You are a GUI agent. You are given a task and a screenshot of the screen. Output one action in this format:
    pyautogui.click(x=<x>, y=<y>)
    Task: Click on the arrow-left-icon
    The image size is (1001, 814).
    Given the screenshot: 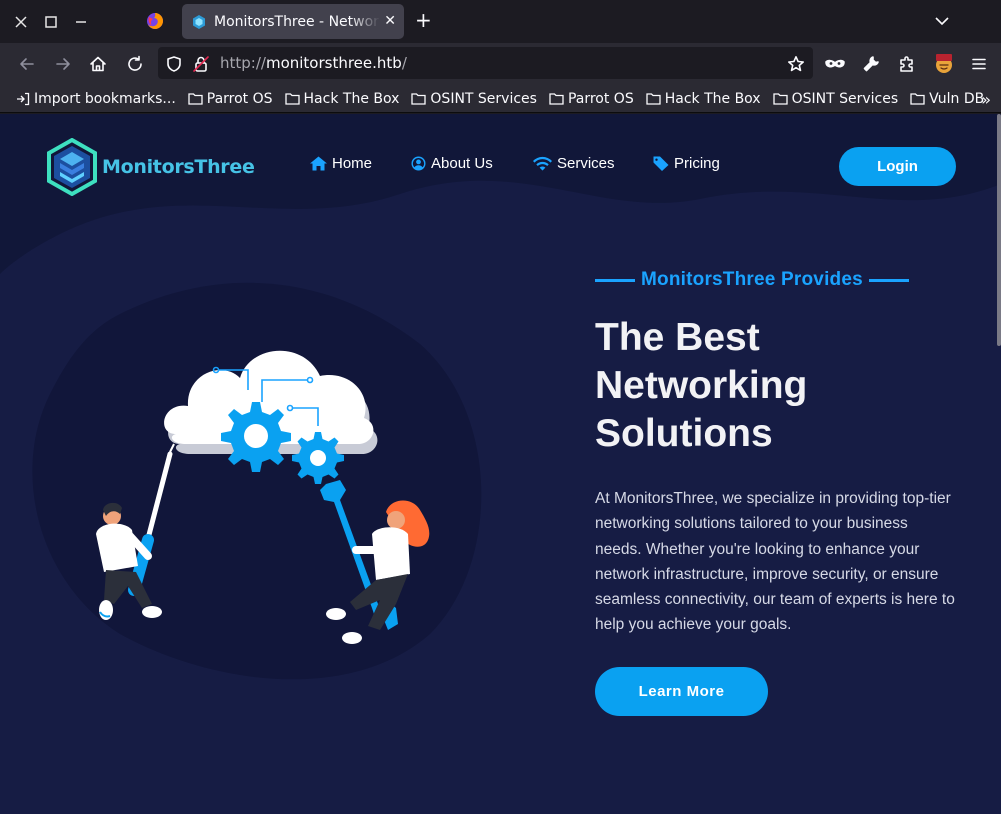 What is the action you would take?
    pyautogui.click(x=27, y=64)
    